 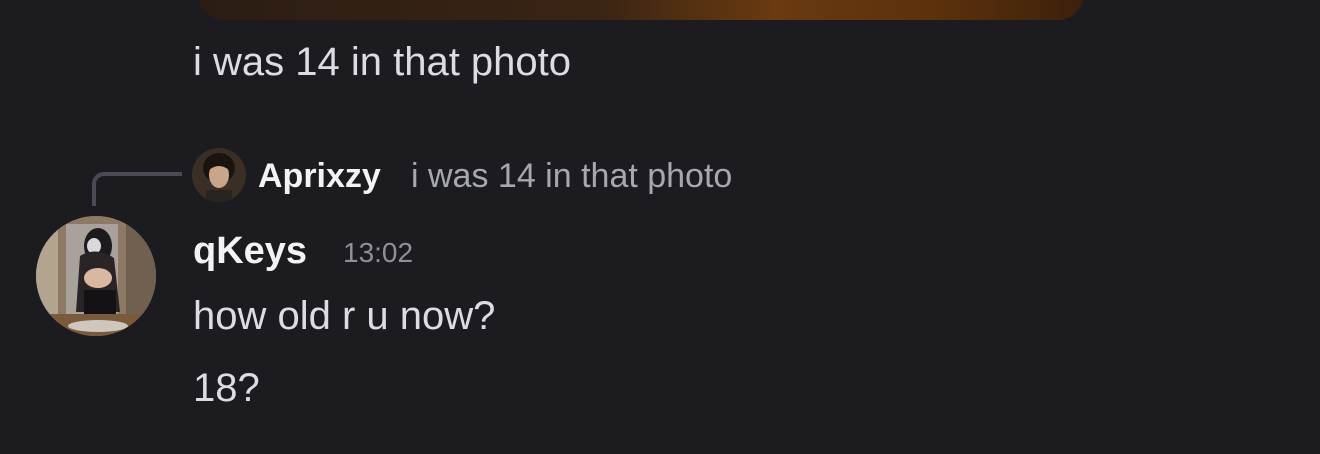 What do you see at coordinates (344, 316) in the screenshot?
I see `message-text-line: how old r u now?` at bounding box center [344, 316].